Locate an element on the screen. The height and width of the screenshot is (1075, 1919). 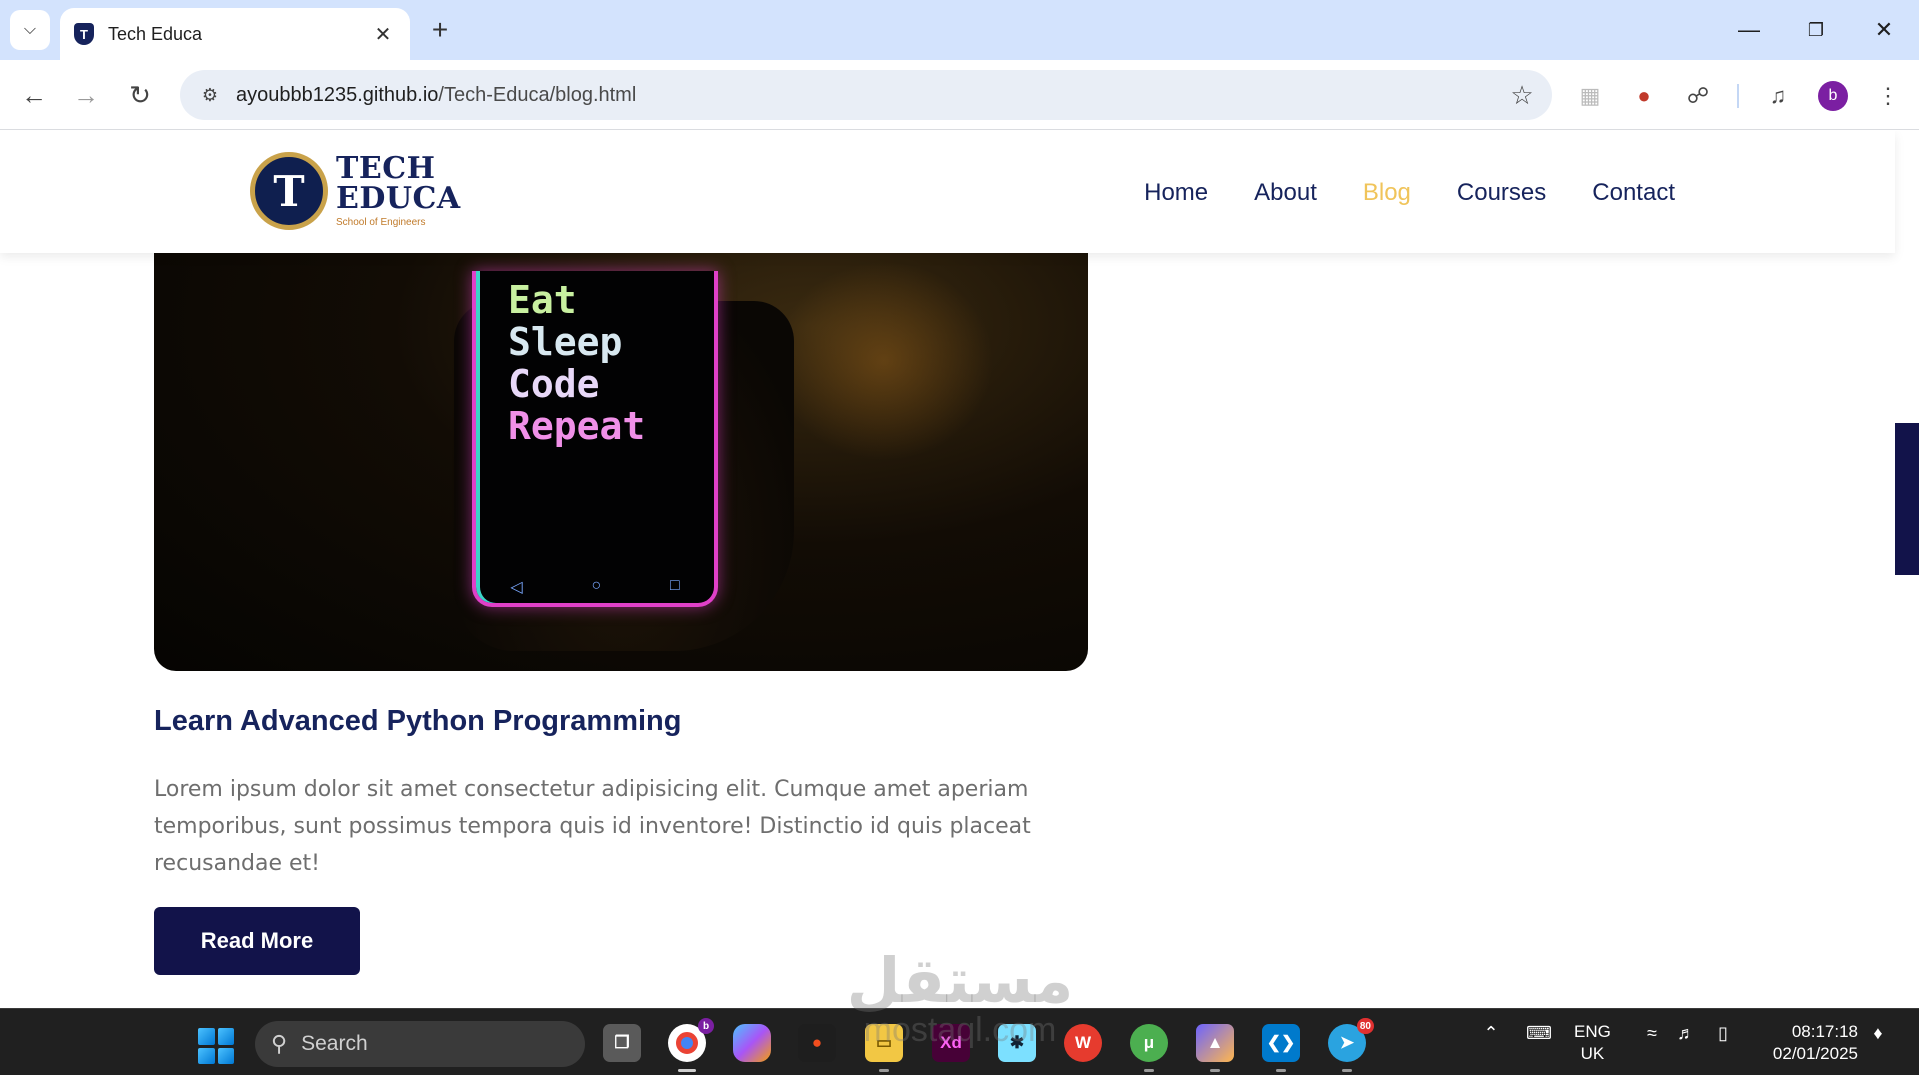
minimize-icon: — is located at coordinates (1749, 29).